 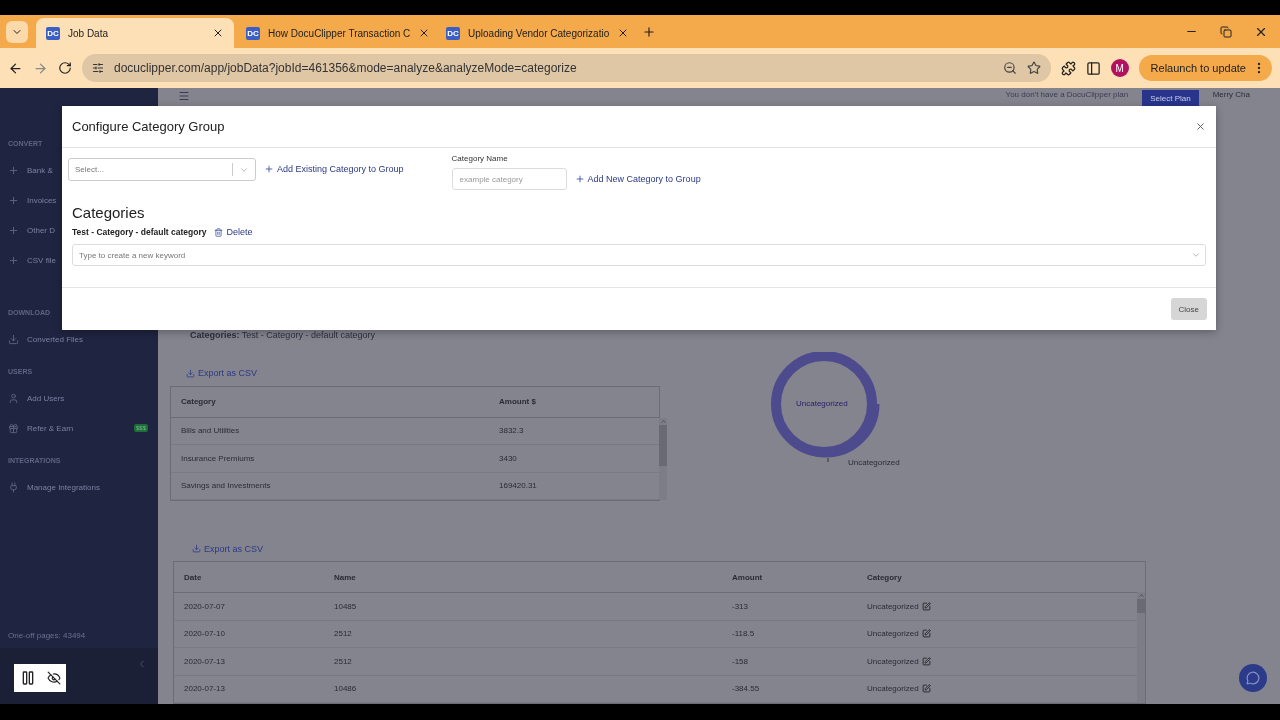 What do you see at coordinates (210, 431) in the screenshot?
I see `table-cell-text: Bills and Utilities` at bounding box center [210, 431].